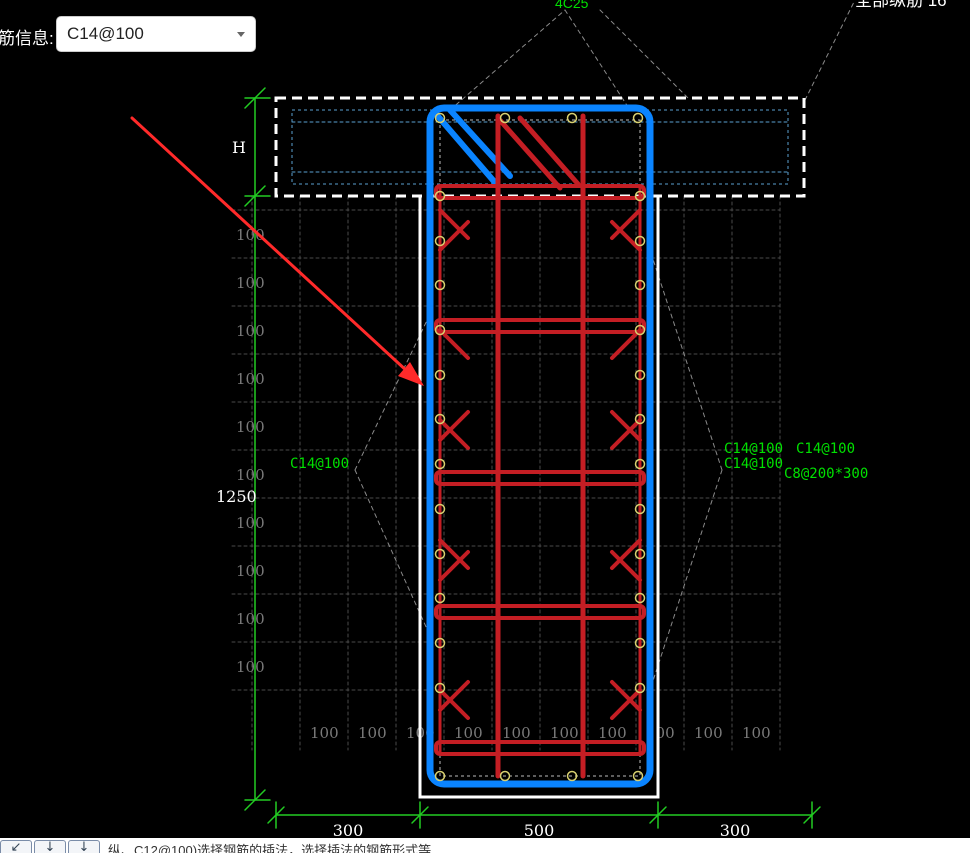  What do you see at coordinates (84, 846) in the screenshot?
I see `draw-vertical-alt-button: ↓` at bounding box center [84, 846].